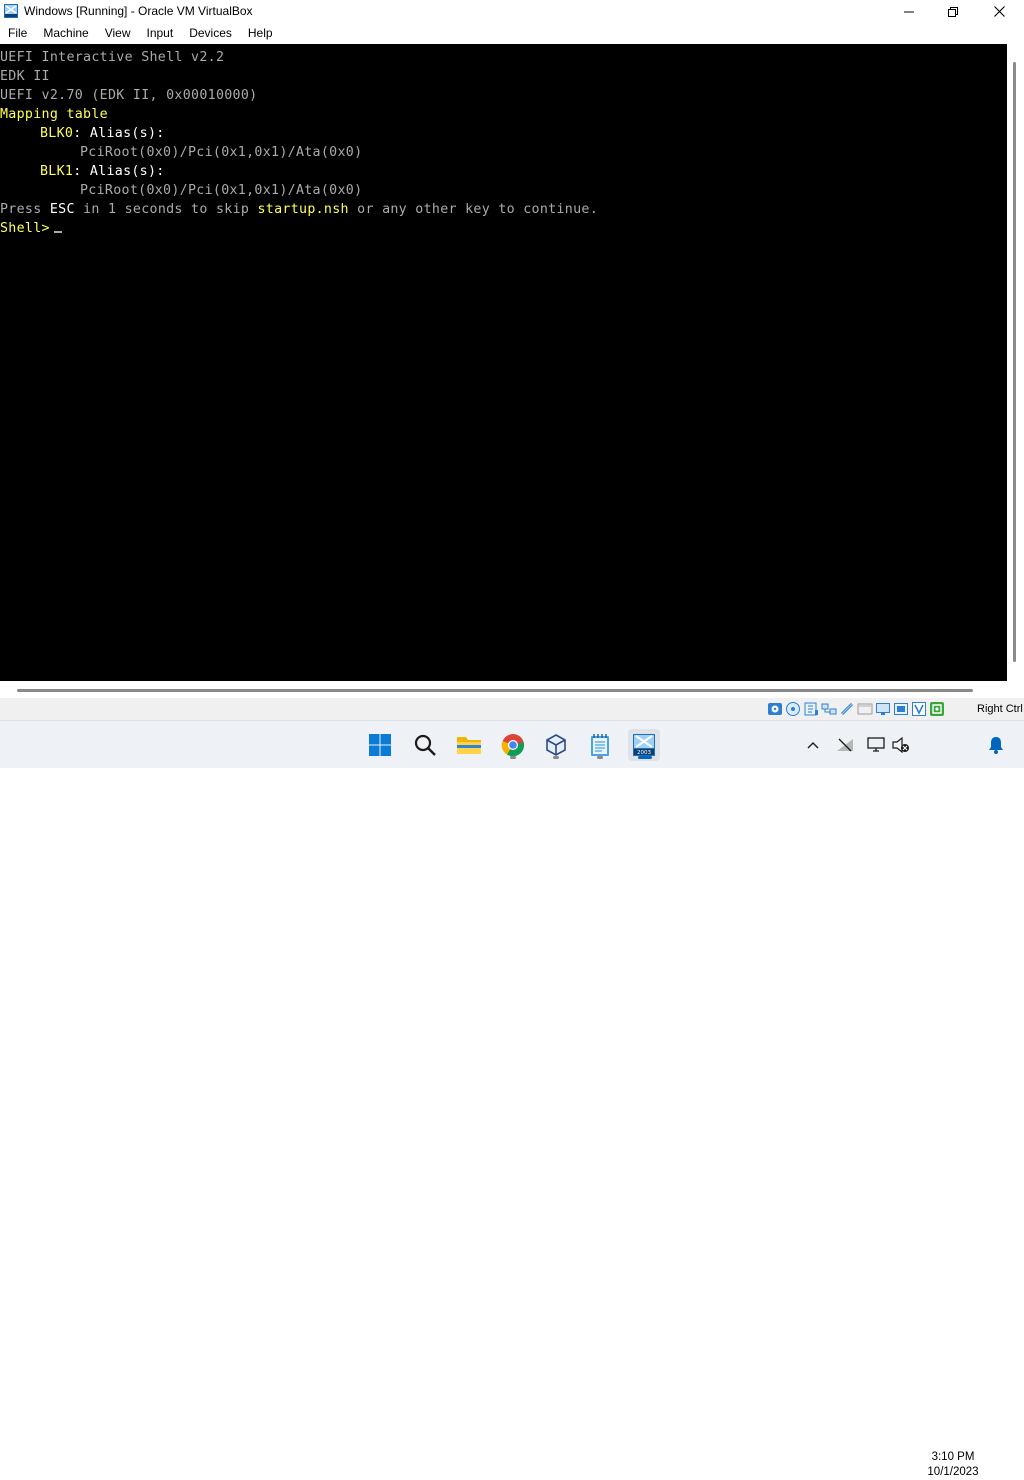 The image size is (1024, 1480). Describe the element at coordinates (512, 709) in the screenshot. I see `status-bar: Right Ctrl` at that location.